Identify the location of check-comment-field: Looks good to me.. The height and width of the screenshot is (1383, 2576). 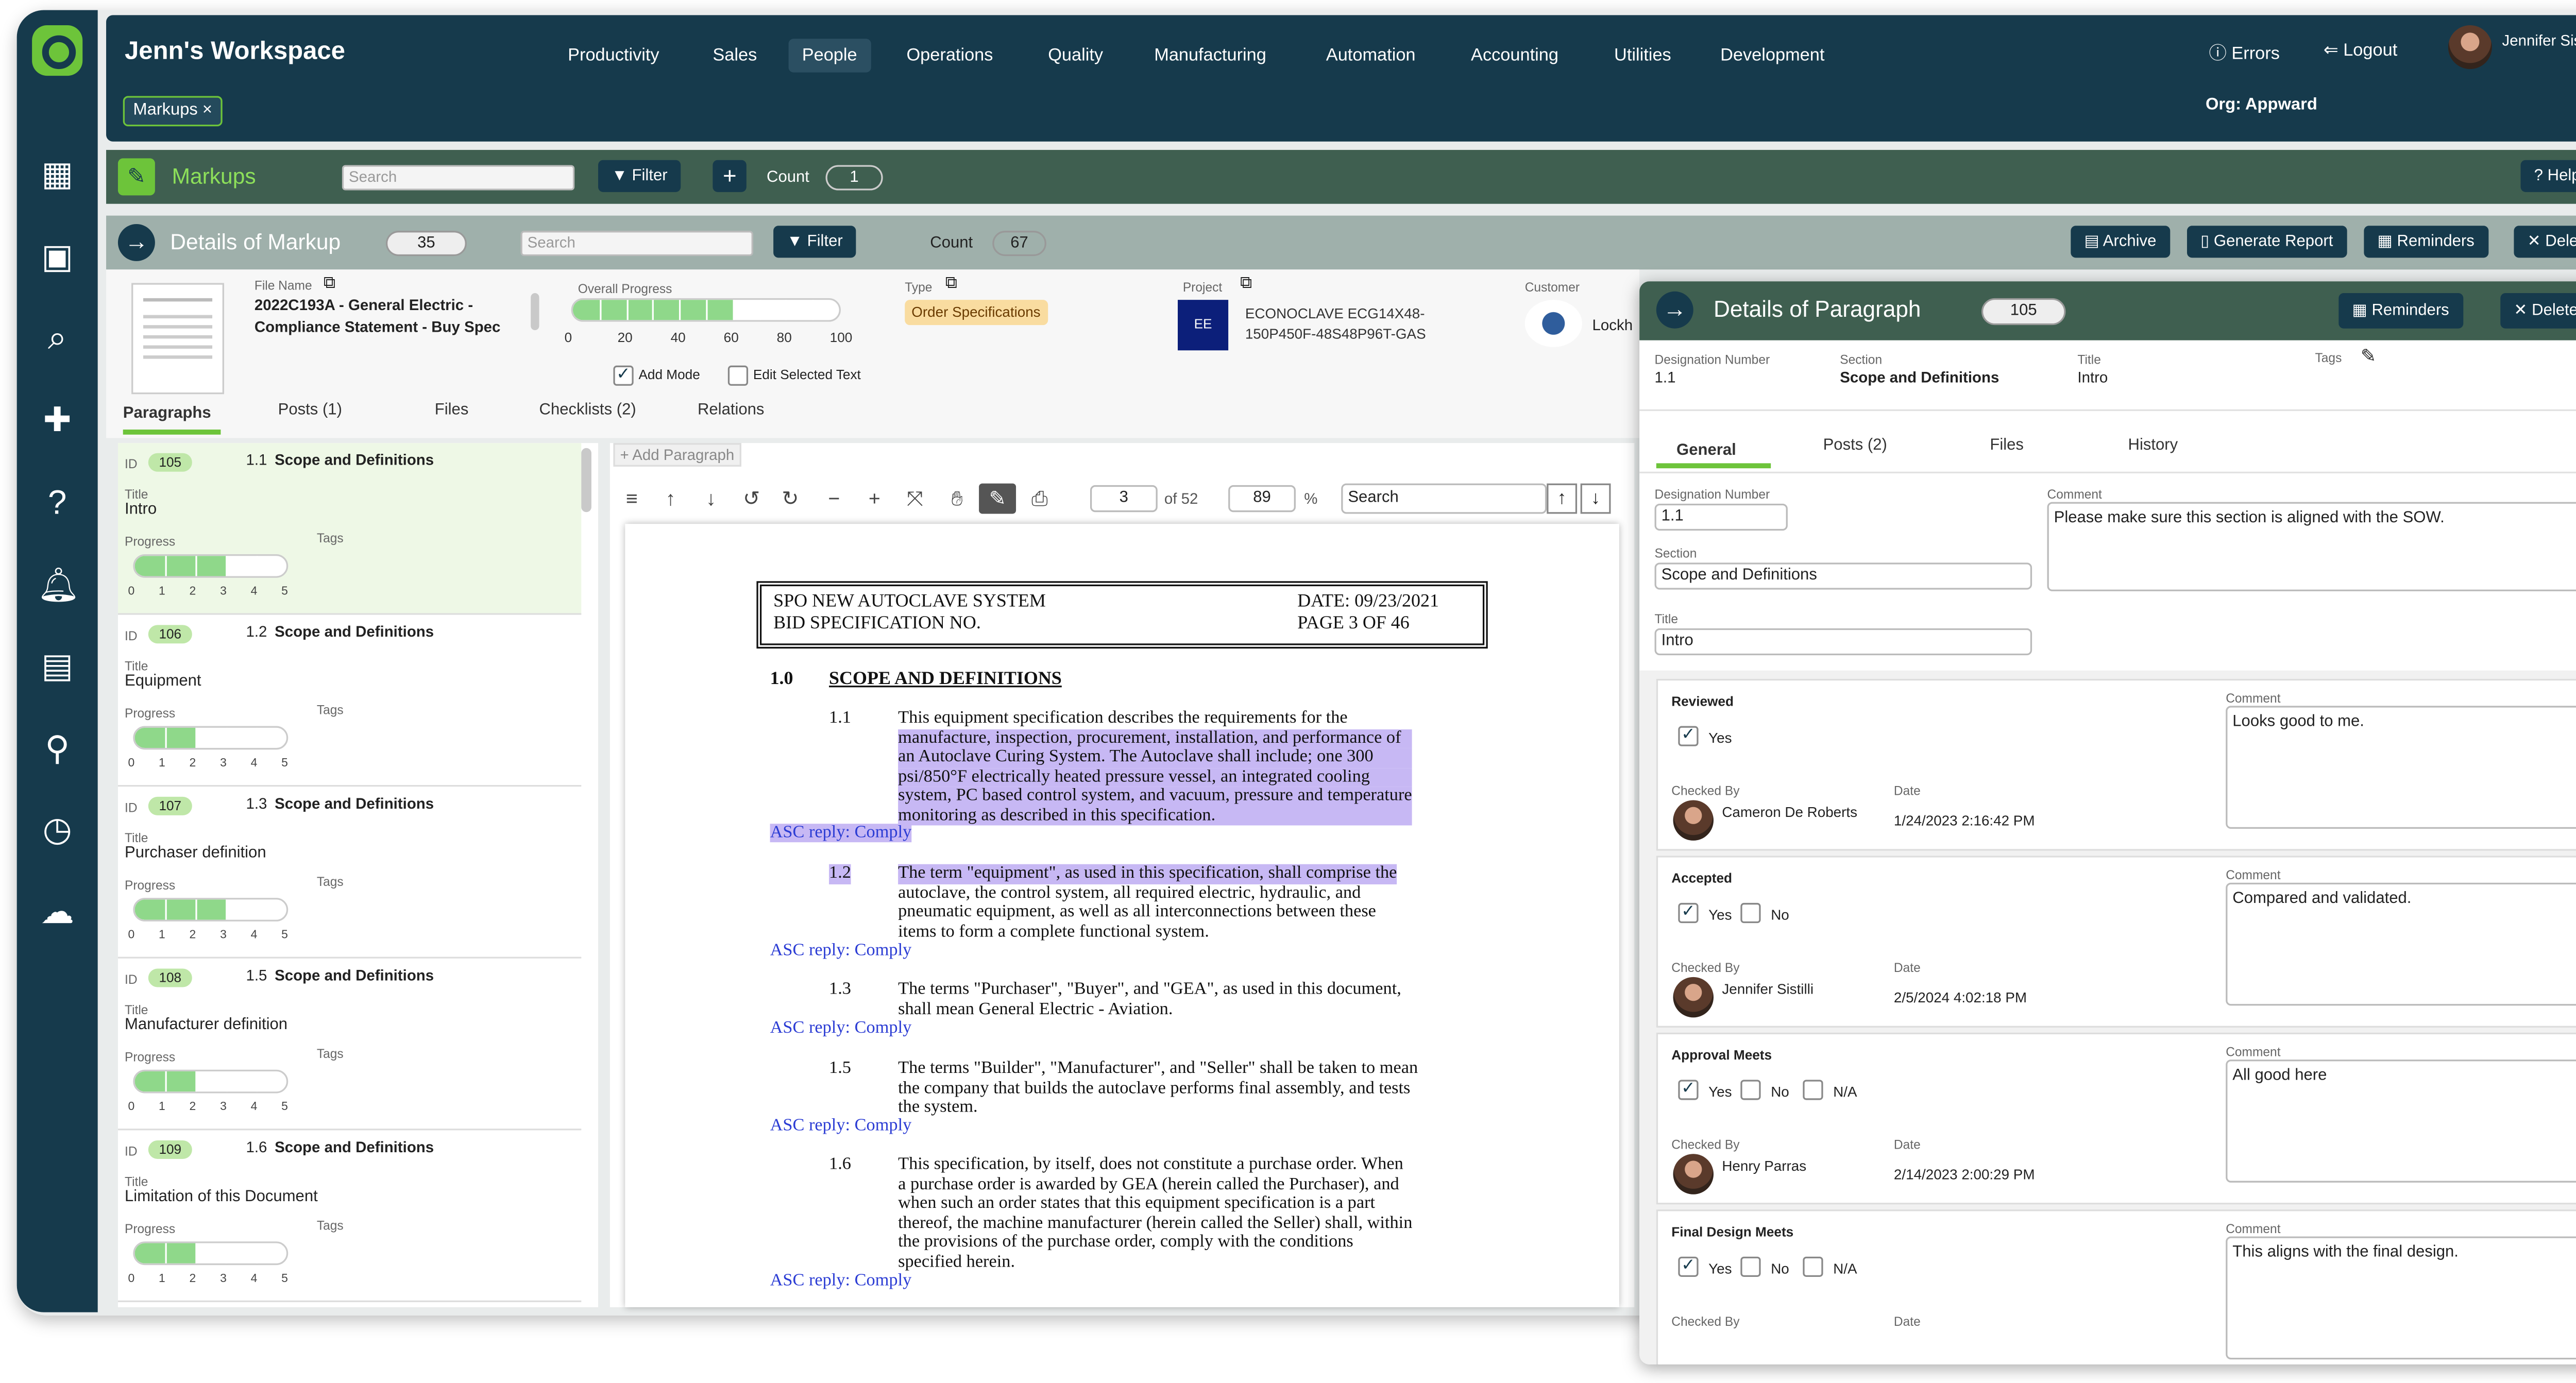
(2401, 767).